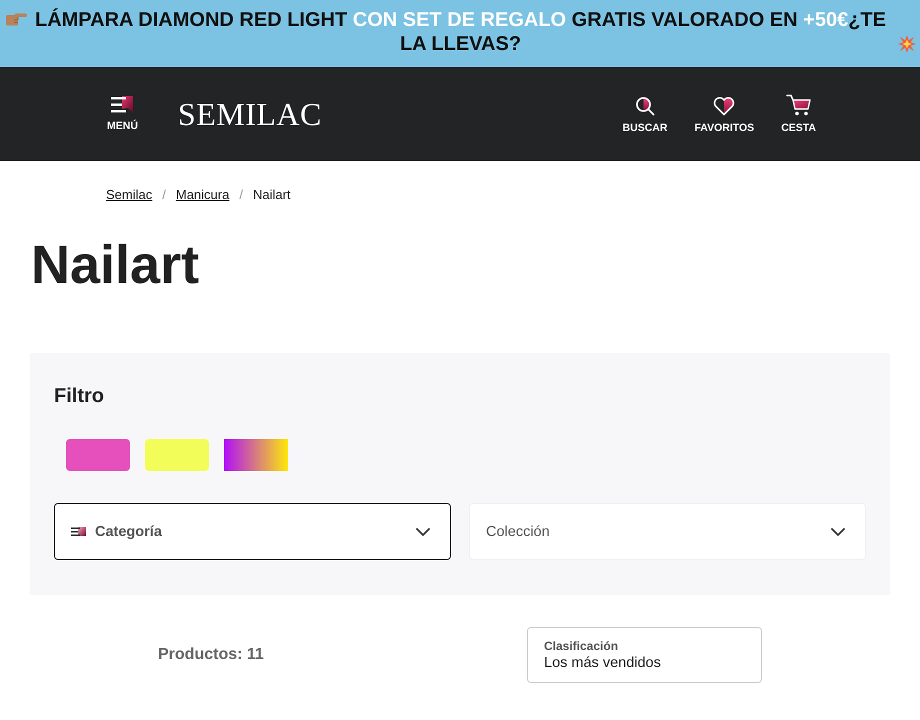  I want to click on filter-dropdown: Categoría, so click(252, 531).